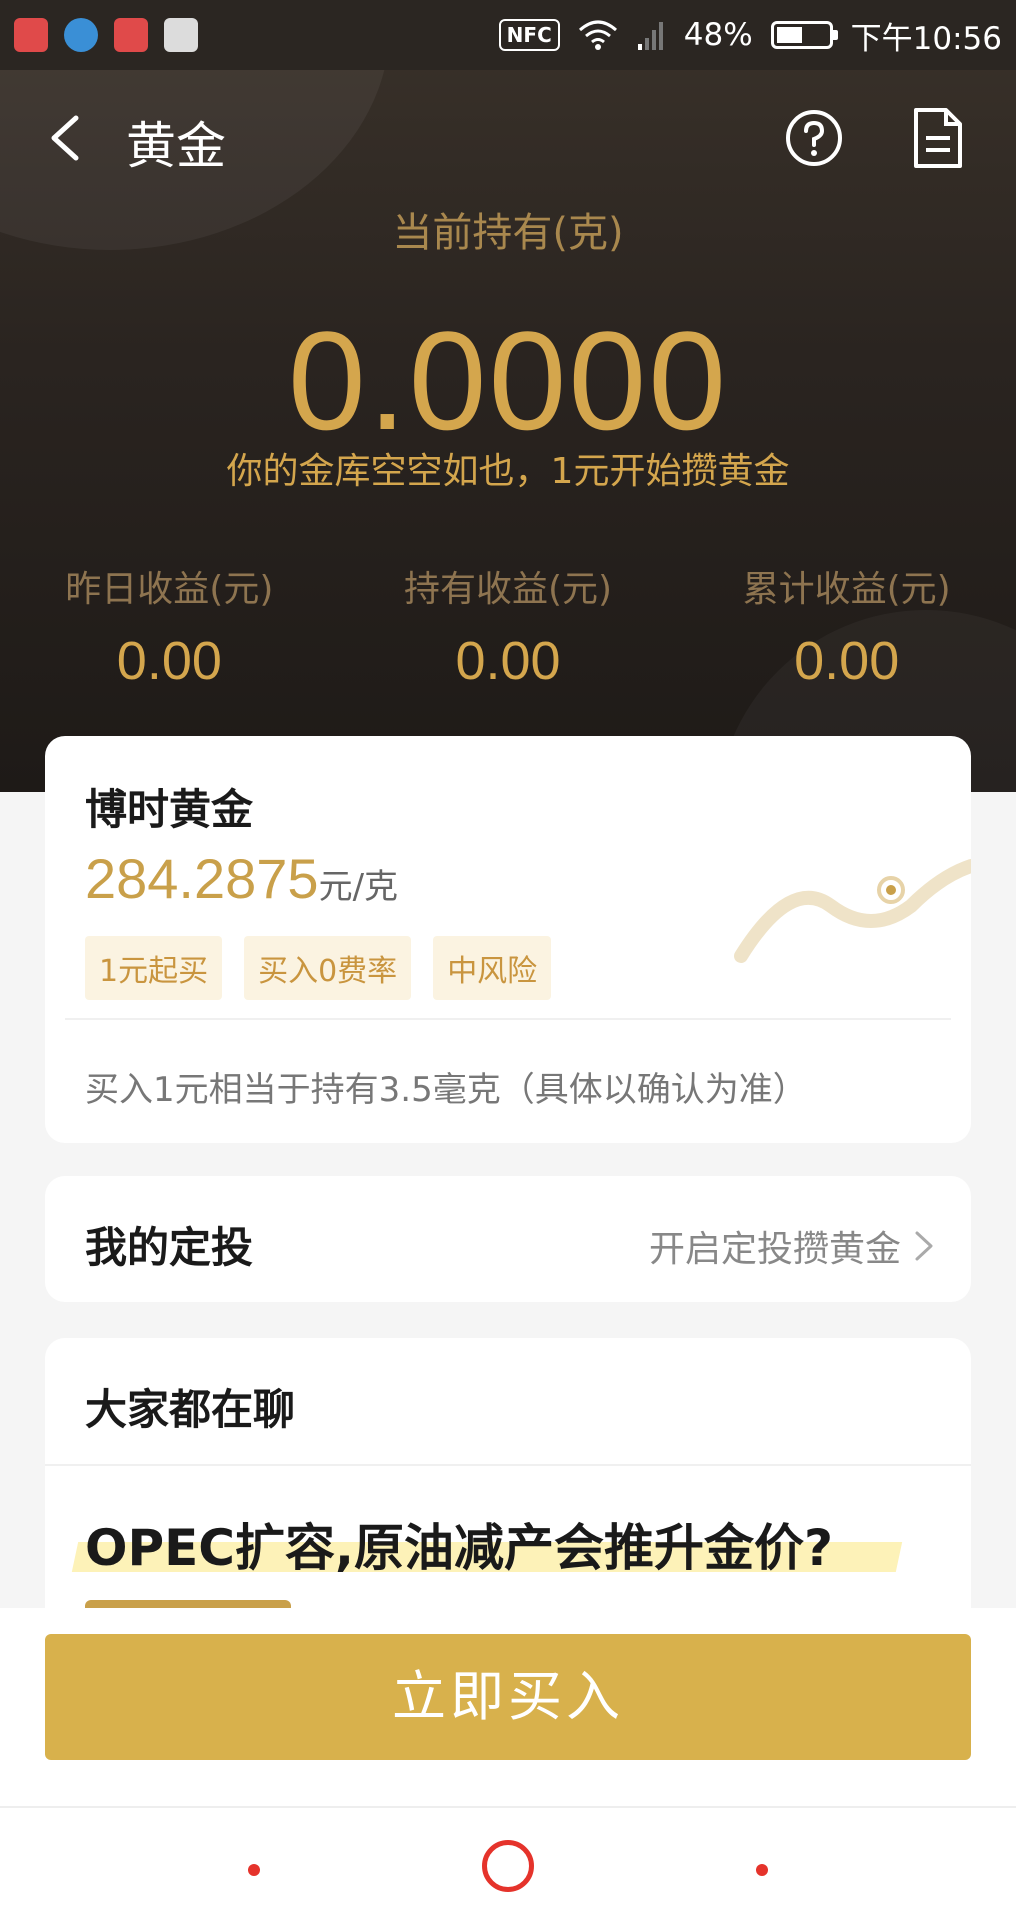 This screenshot has width=1016, height=1920. What do you see at coordinates (328, 968) in the screenshot?
I see `tag-zero-fee: 买入0费率` at bounding box center [328, 968].